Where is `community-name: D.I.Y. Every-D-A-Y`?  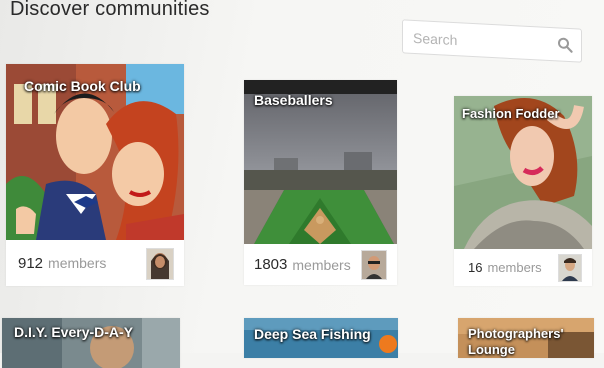 community-name: D.I.Y. Every-D-A-Y is located at coordinates (74, 332).